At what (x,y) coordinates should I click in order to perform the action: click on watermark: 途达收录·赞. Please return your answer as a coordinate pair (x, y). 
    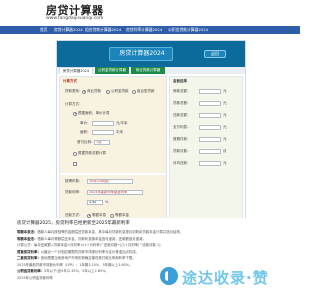
    Looking at the image, I should click on (230, 277).